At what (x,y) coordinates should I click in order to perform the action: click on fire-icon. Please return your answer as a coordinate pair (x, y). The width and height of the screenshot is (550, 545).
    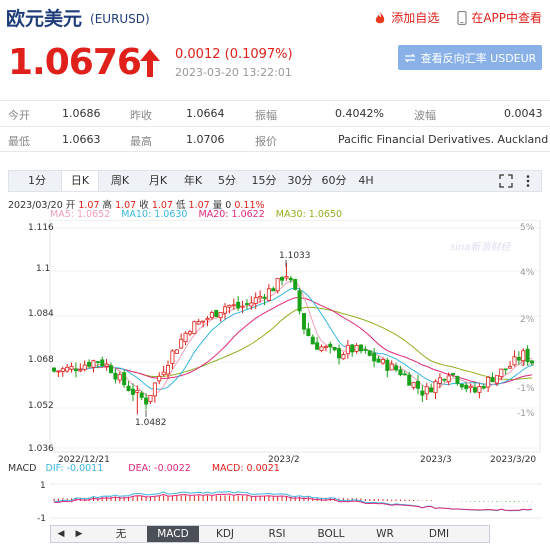
    Looking at the image, I should click on (380, 17).